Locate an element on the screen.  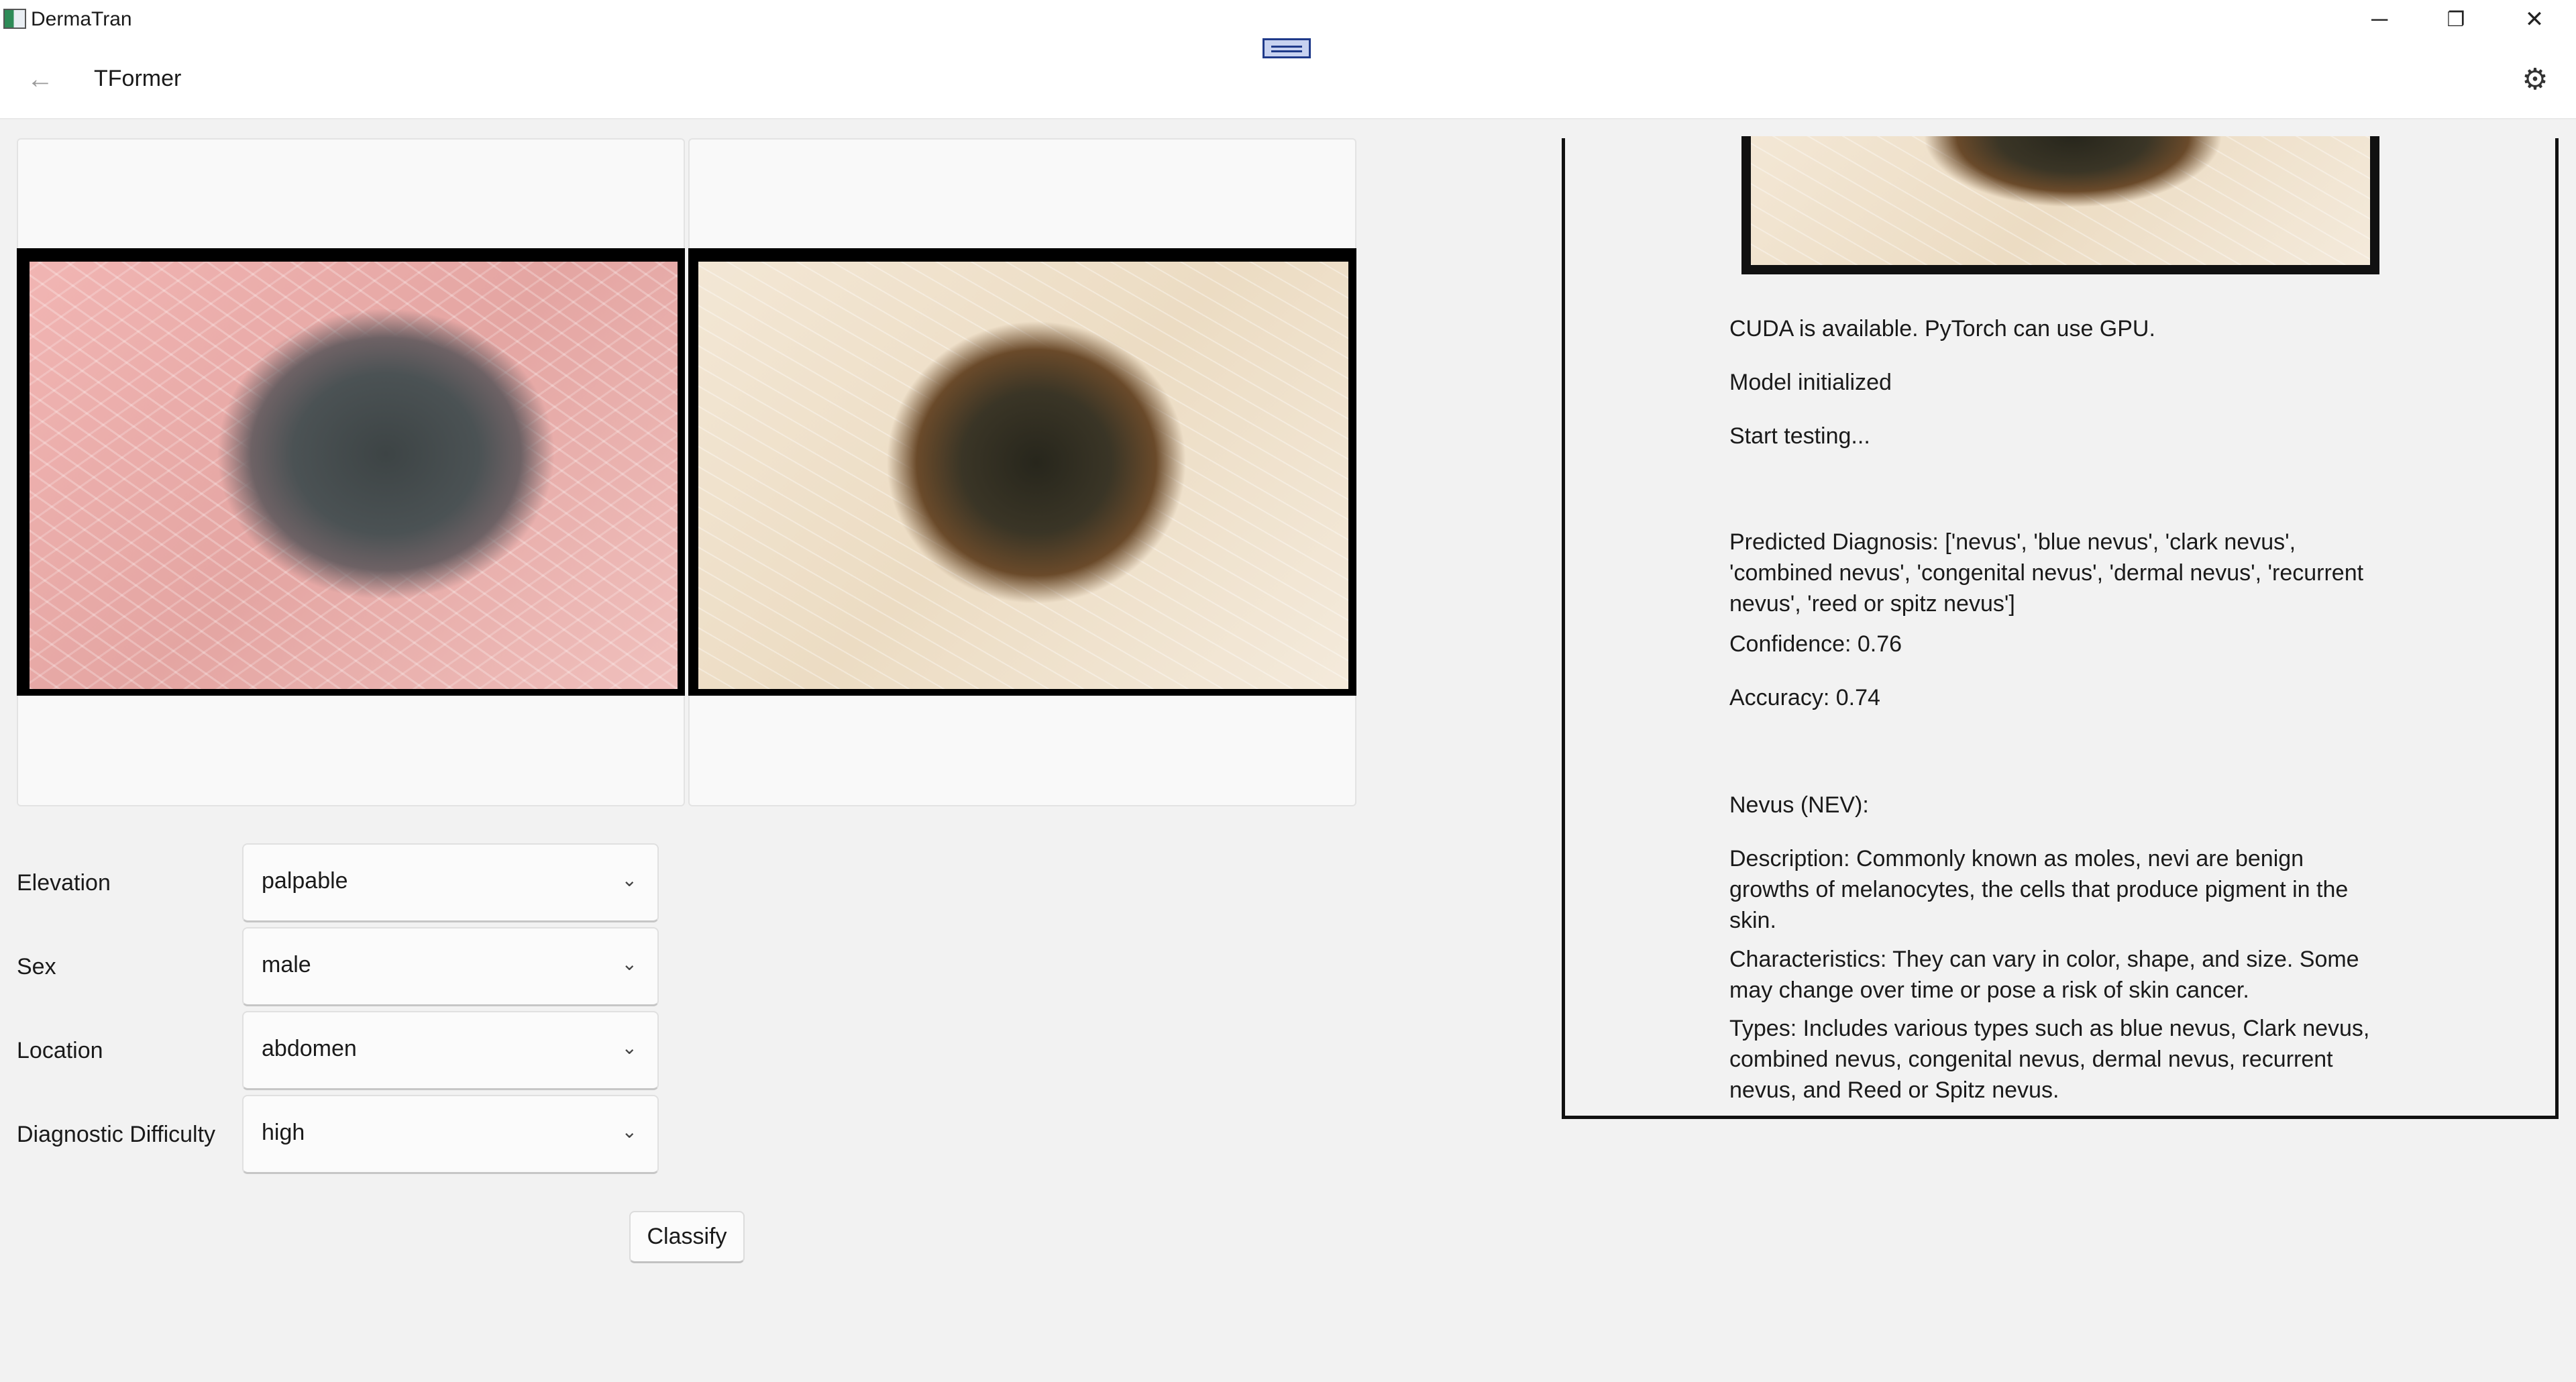
close-button: ✕ is located at coordinates (2534, 19).